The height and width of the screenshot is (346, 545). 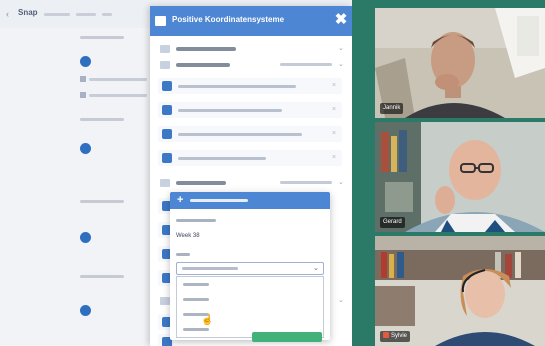 I want to click on plus-icon: +, so click(x=180, y=200).